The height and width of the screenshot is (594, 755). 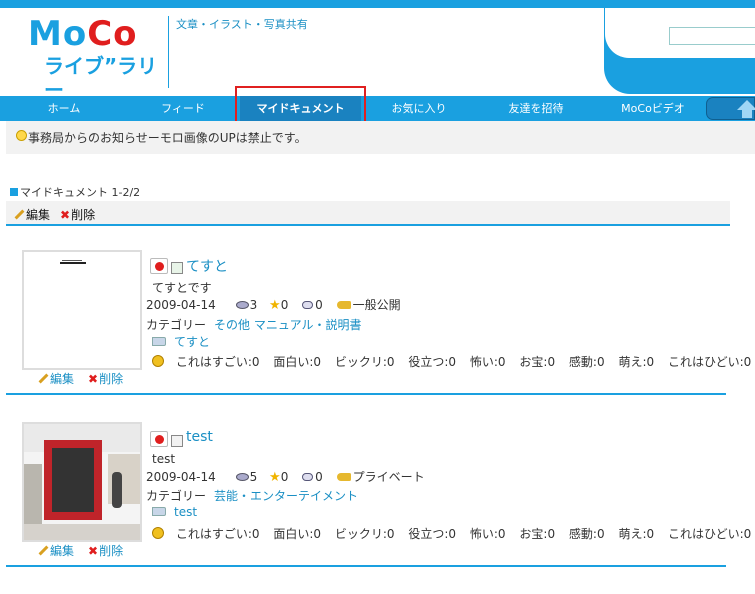 I want to click on logo-divider, so click(x=168, y=52).